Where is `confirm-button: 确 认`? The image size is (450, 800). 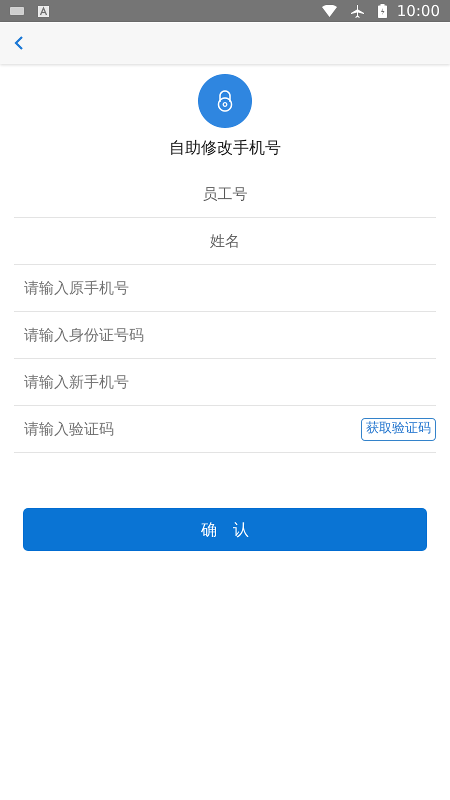 confirm-button: 确 认 is located at coordinates (225, 529).